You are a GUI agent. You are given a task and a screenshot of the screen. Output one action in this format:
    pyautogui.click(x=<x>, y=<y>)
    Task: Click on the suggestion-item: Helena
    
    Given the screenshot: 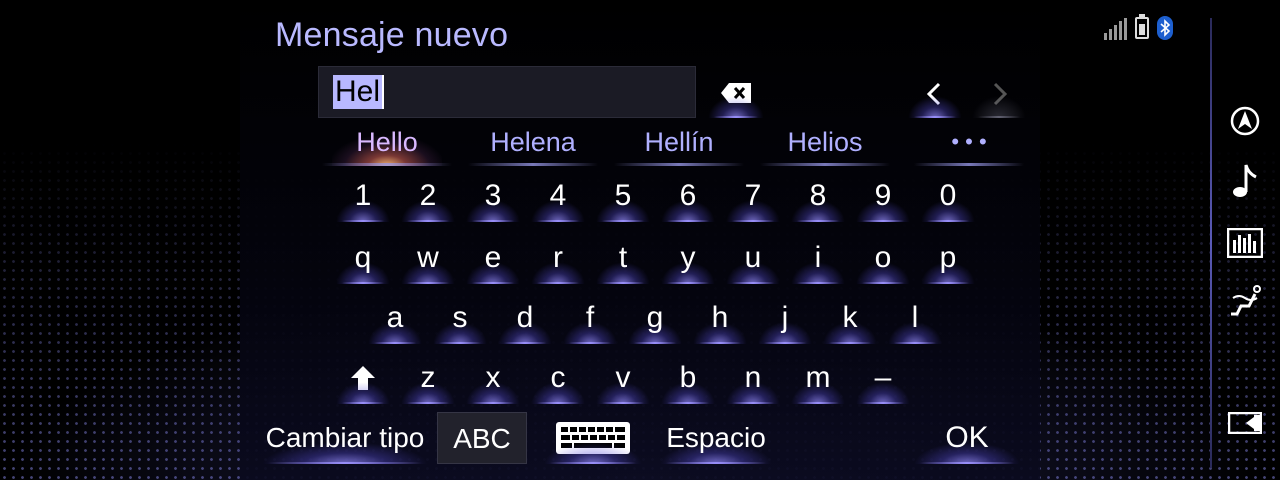 What is the action you would take?
    pyautogui.click(x=533, y=144)
    